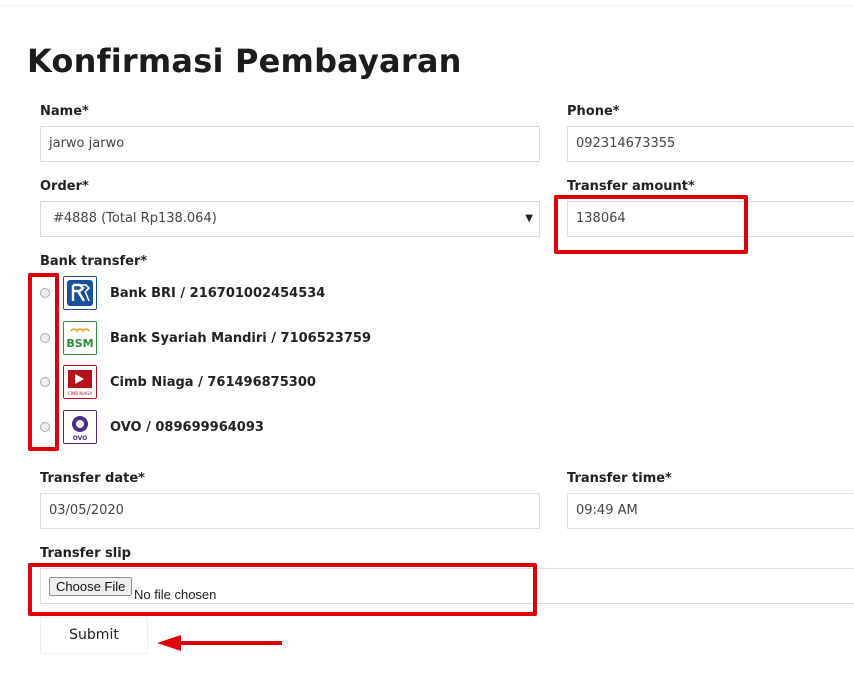 The width and height of the screenshot is (854, 677). I want to click on highlight-box-transfer-slip, so click(282, 589).